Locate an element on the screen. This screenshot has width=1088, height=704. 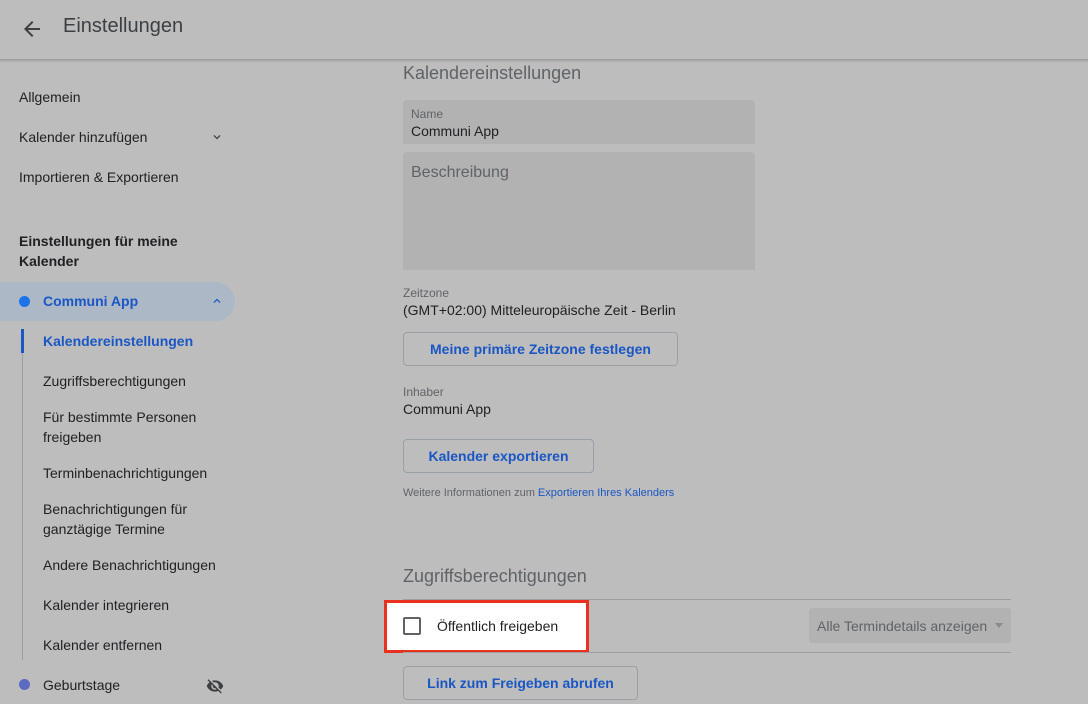
get-share-link-button: Link zum Freigeben abrufen is located at coordinates (520, 683).